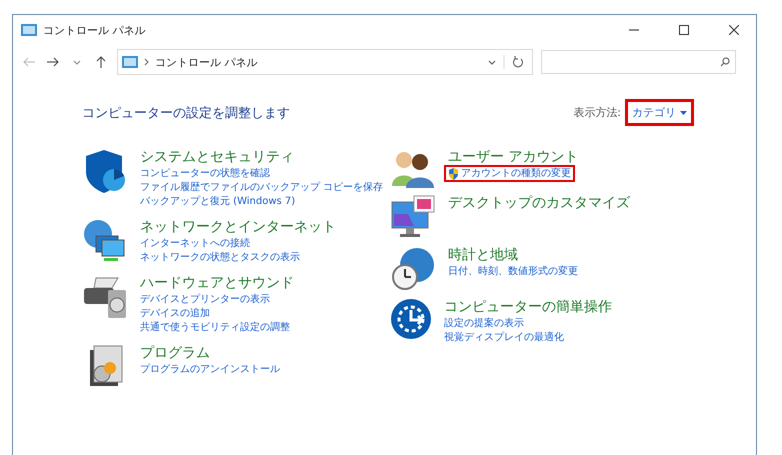 Image resolution: width=782 pixels, height=455 pixels. What do you see at coordinates (29, 62) in the screenshot?
I see `back-arrow-icon` at bounding box center [29, 62].